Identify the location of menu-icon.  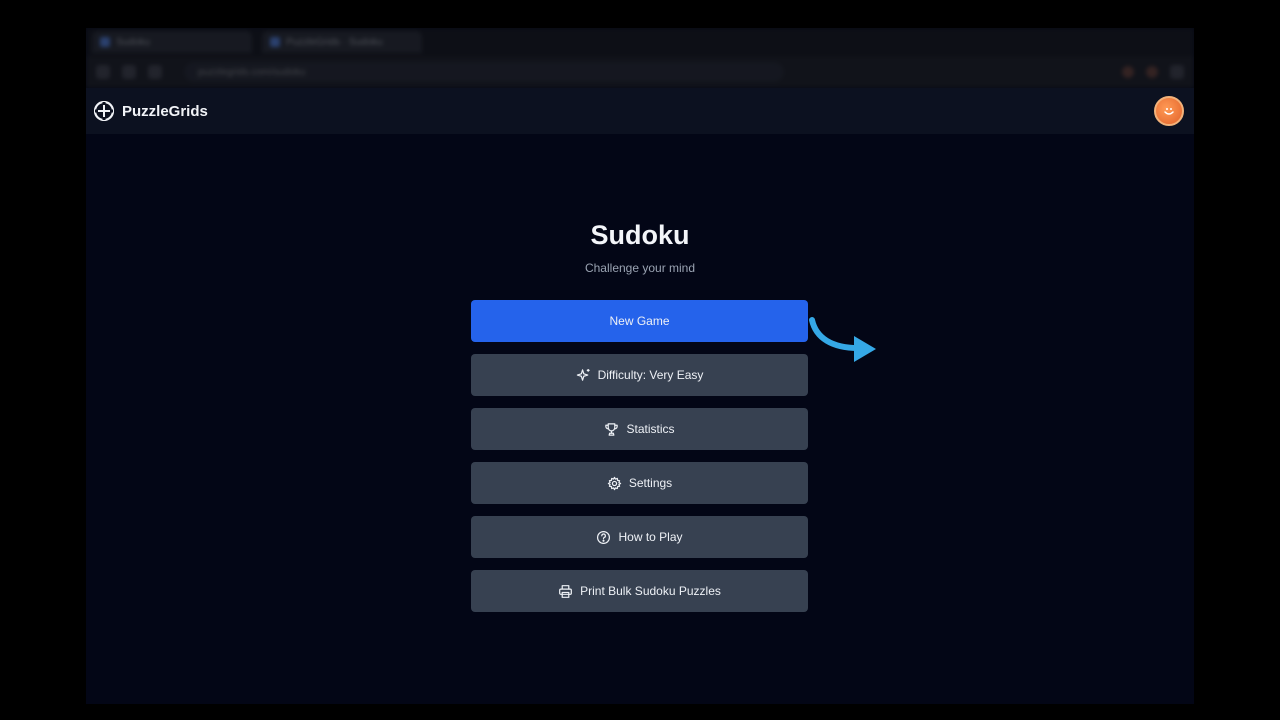
(1177, 72).